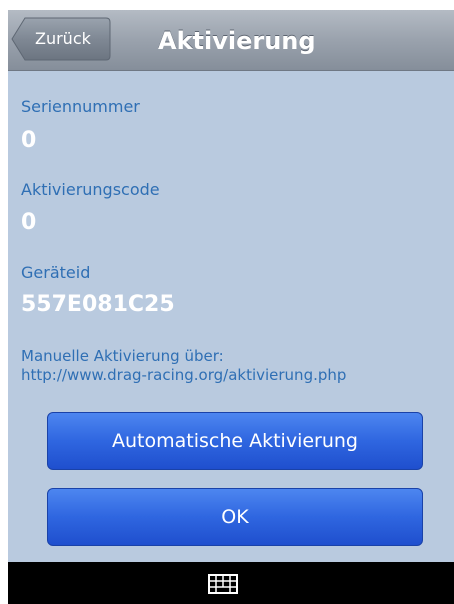 This screenshot has height=604, width=454. I want to click on back-button-label: Zurück, so click(63, 38).